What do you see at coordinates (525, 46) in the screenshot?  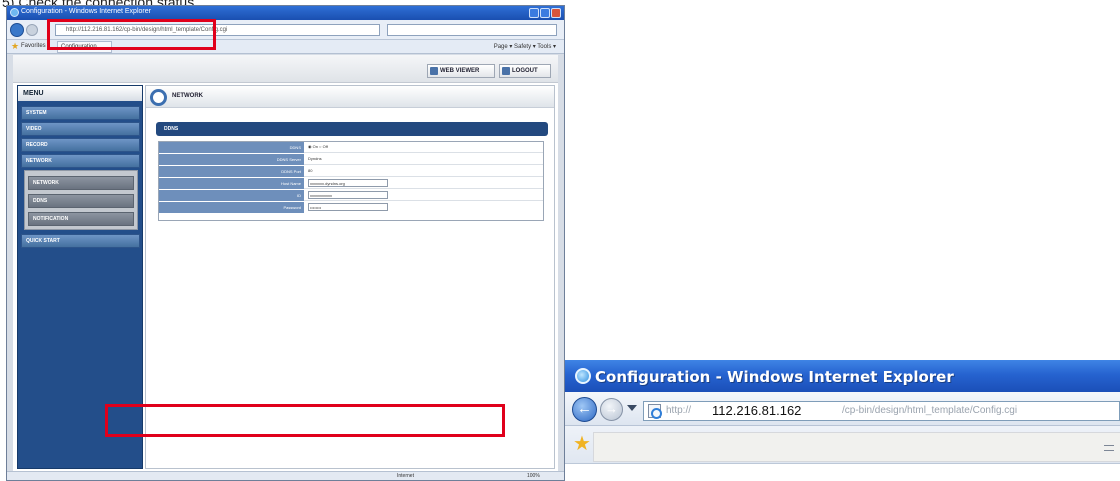 I see `toolbar-commands: Page ▾ Safety ▾ Tools ▾` at bounding box center [525, 46].